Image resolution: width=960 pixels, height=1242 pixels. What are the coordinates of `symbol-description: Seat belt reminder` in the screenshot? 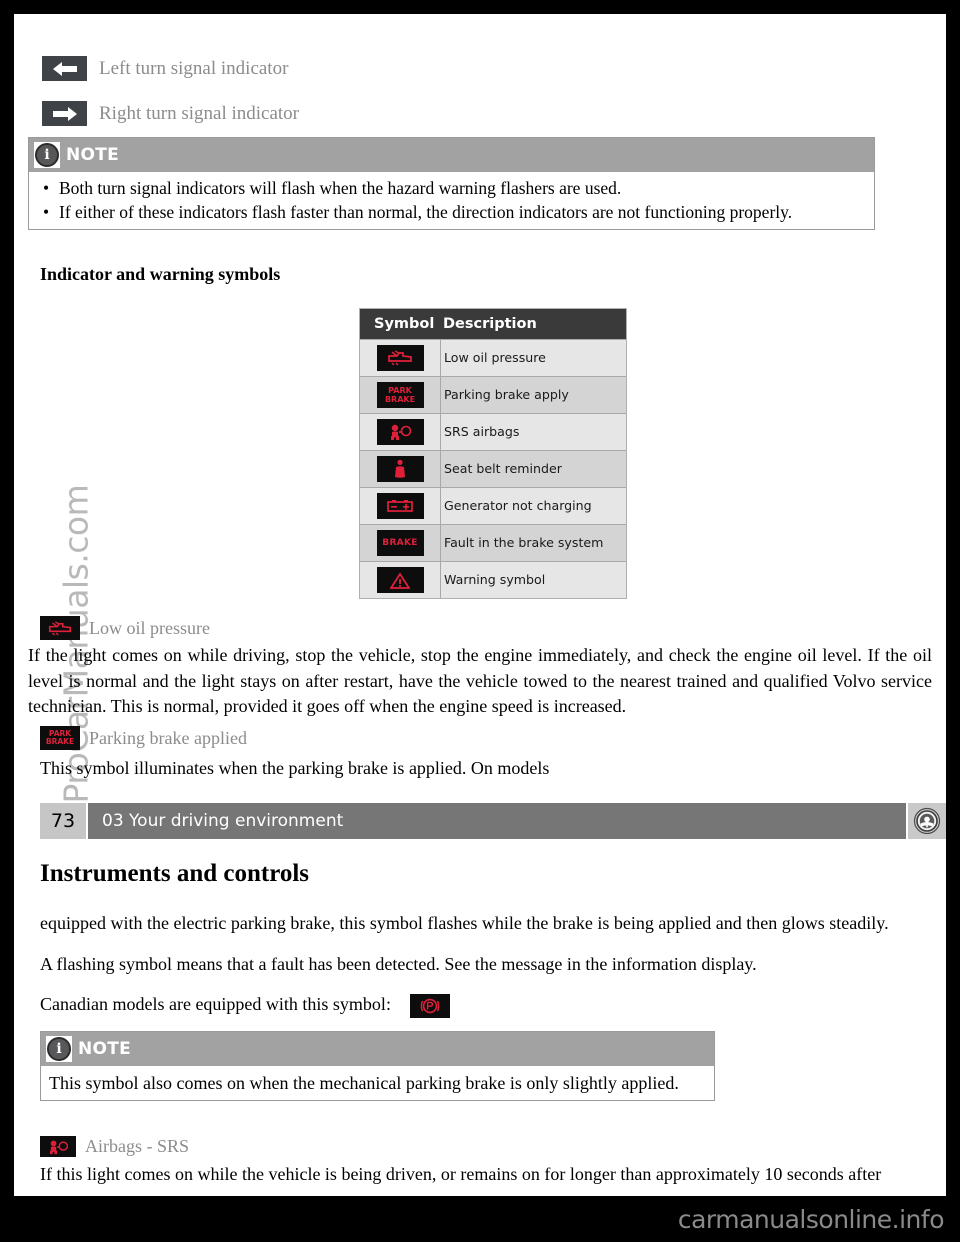 It's located at (533, 469).